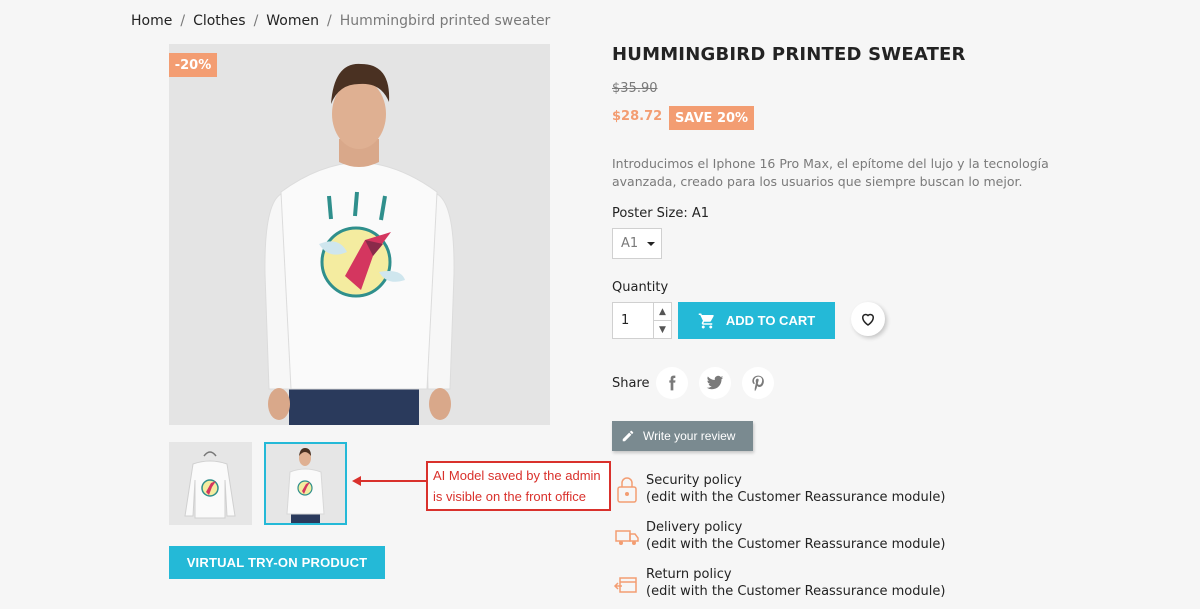 This screenshot has width=1200, height=609. What do you see at coordinates (711, 118) in the screenshot?
I see `save-badge: SAVE 20%` at bounding box center [711, 118].